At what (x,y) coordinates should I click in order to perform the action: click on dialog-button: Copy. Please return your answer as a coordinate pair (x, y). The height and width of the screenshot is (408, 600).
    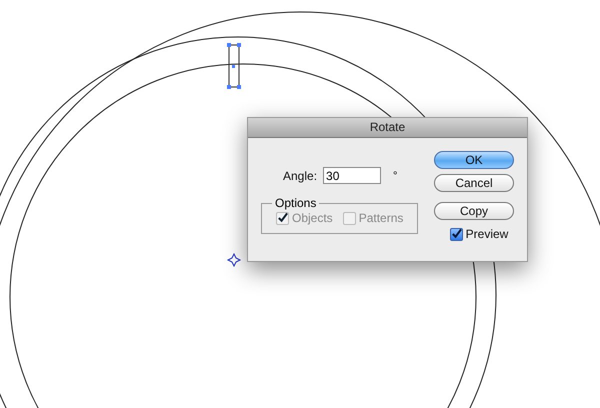
    Looking at the image, I should click on (474, 211).